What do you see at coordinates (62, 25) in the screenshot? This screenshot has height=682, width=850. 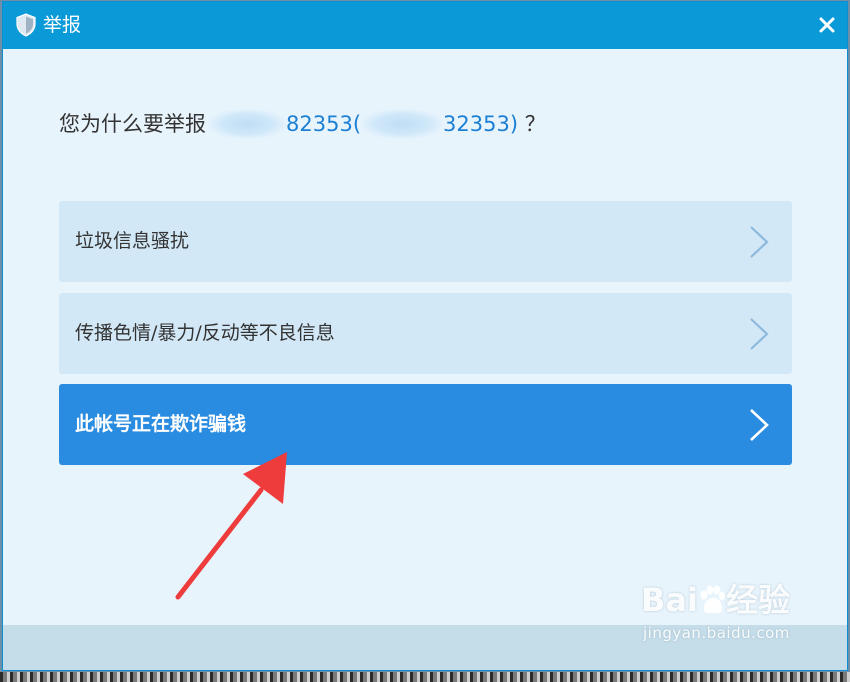 I see `dialog-title: 举报` at bounding box center [62, 25].